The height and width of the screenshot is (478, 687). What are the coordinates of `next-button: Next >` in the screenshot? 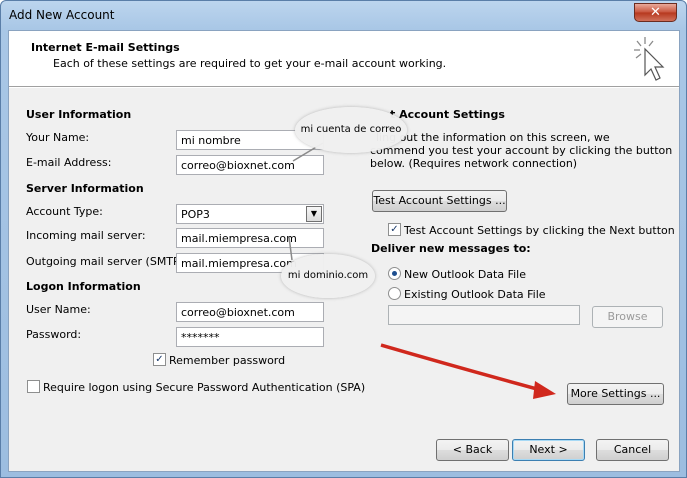 It's located at (548, 450).